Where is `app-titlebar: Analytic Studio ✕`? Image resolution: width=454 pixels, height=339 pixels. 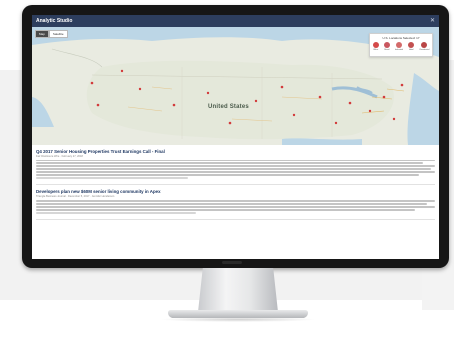 app-titlebar: Analytic Studio ✕ is located at coordinates (235, 21).